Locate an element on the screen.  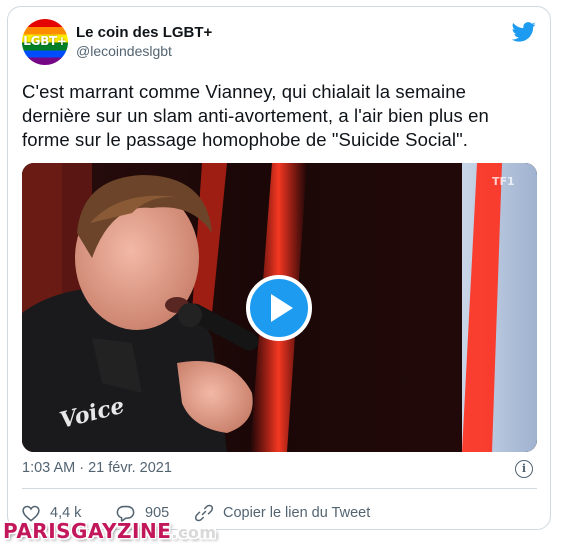
display-name: Le coin des LGBT+ is located at coordinates (144, 32).